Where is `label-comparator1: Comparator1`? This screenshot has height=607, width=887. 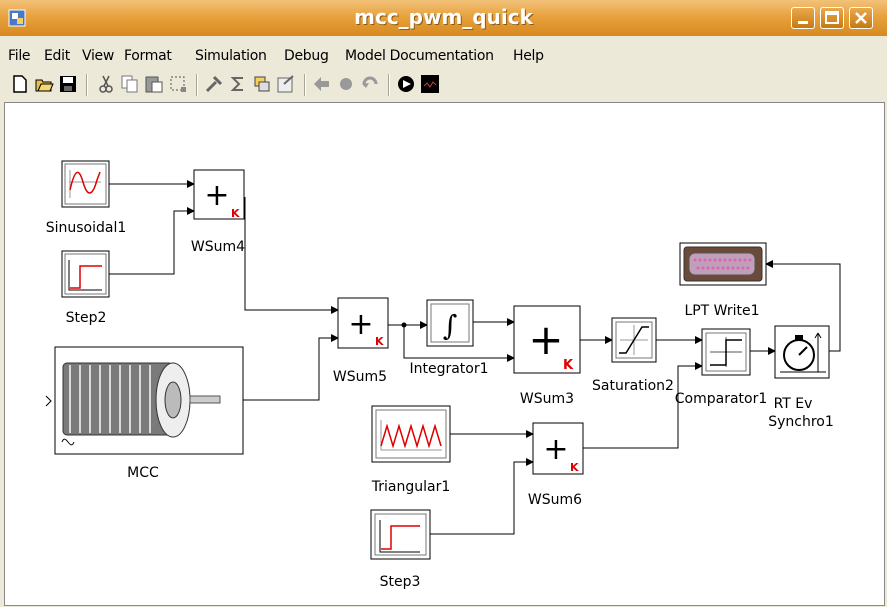
label-comparator1: Comparator1 is located at coordinates (721, 399).